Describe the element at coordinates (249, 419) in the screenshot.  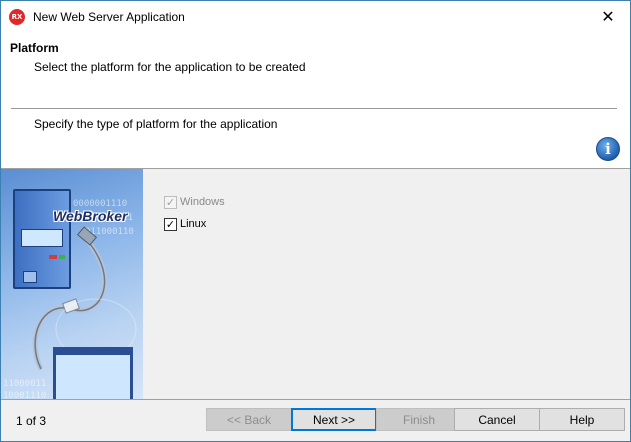
I see `back-button: << Back` at that location.